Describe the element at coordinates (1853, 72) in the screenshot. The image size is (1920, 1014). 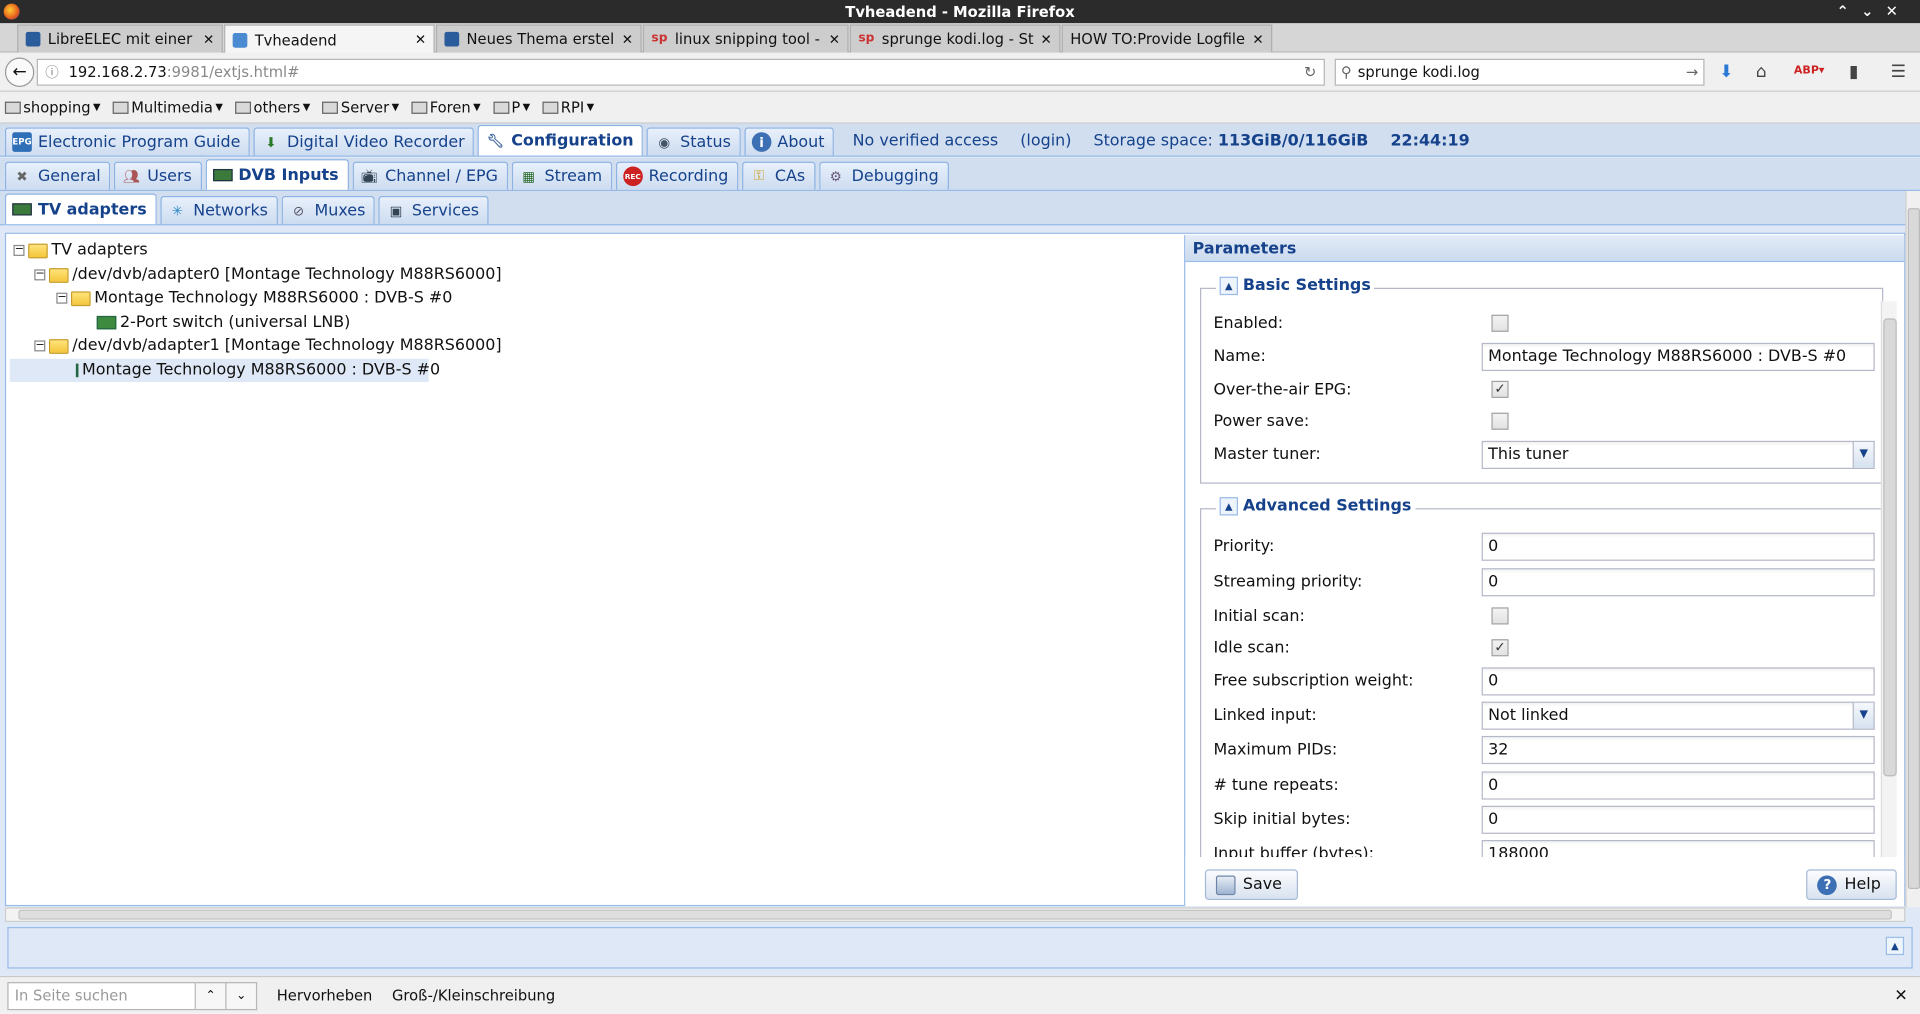
I see `reader-icon: ▮` at that location.